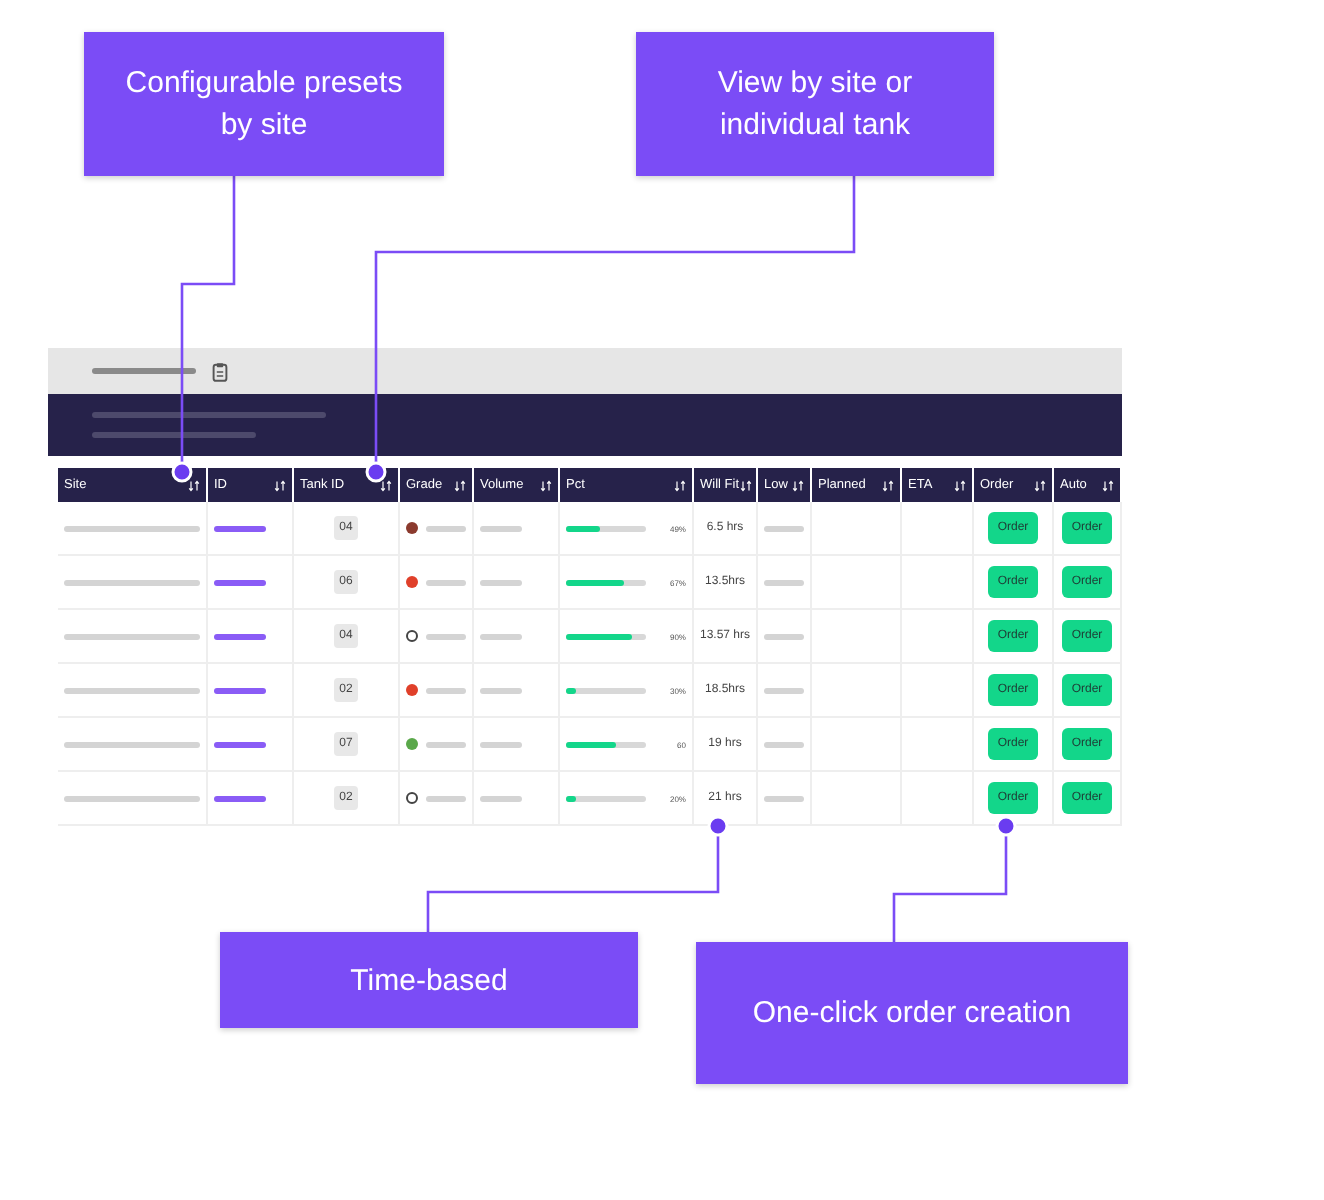  I want to click on leader-line, so click(954, 878).